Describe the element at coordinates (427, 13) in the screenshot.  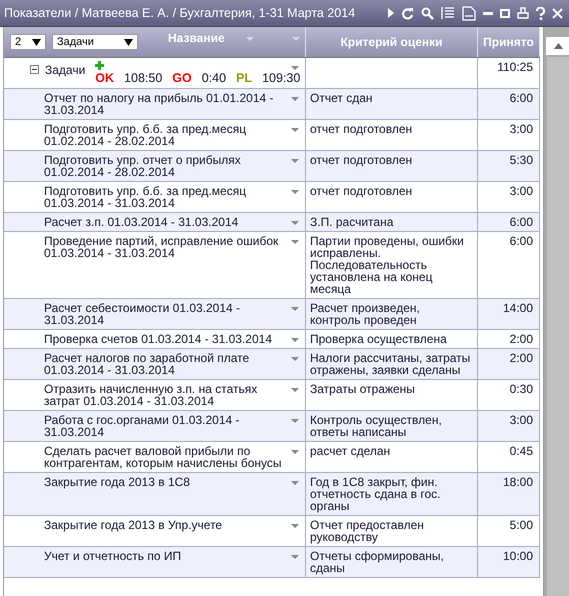
I see `search-icon` at that location.